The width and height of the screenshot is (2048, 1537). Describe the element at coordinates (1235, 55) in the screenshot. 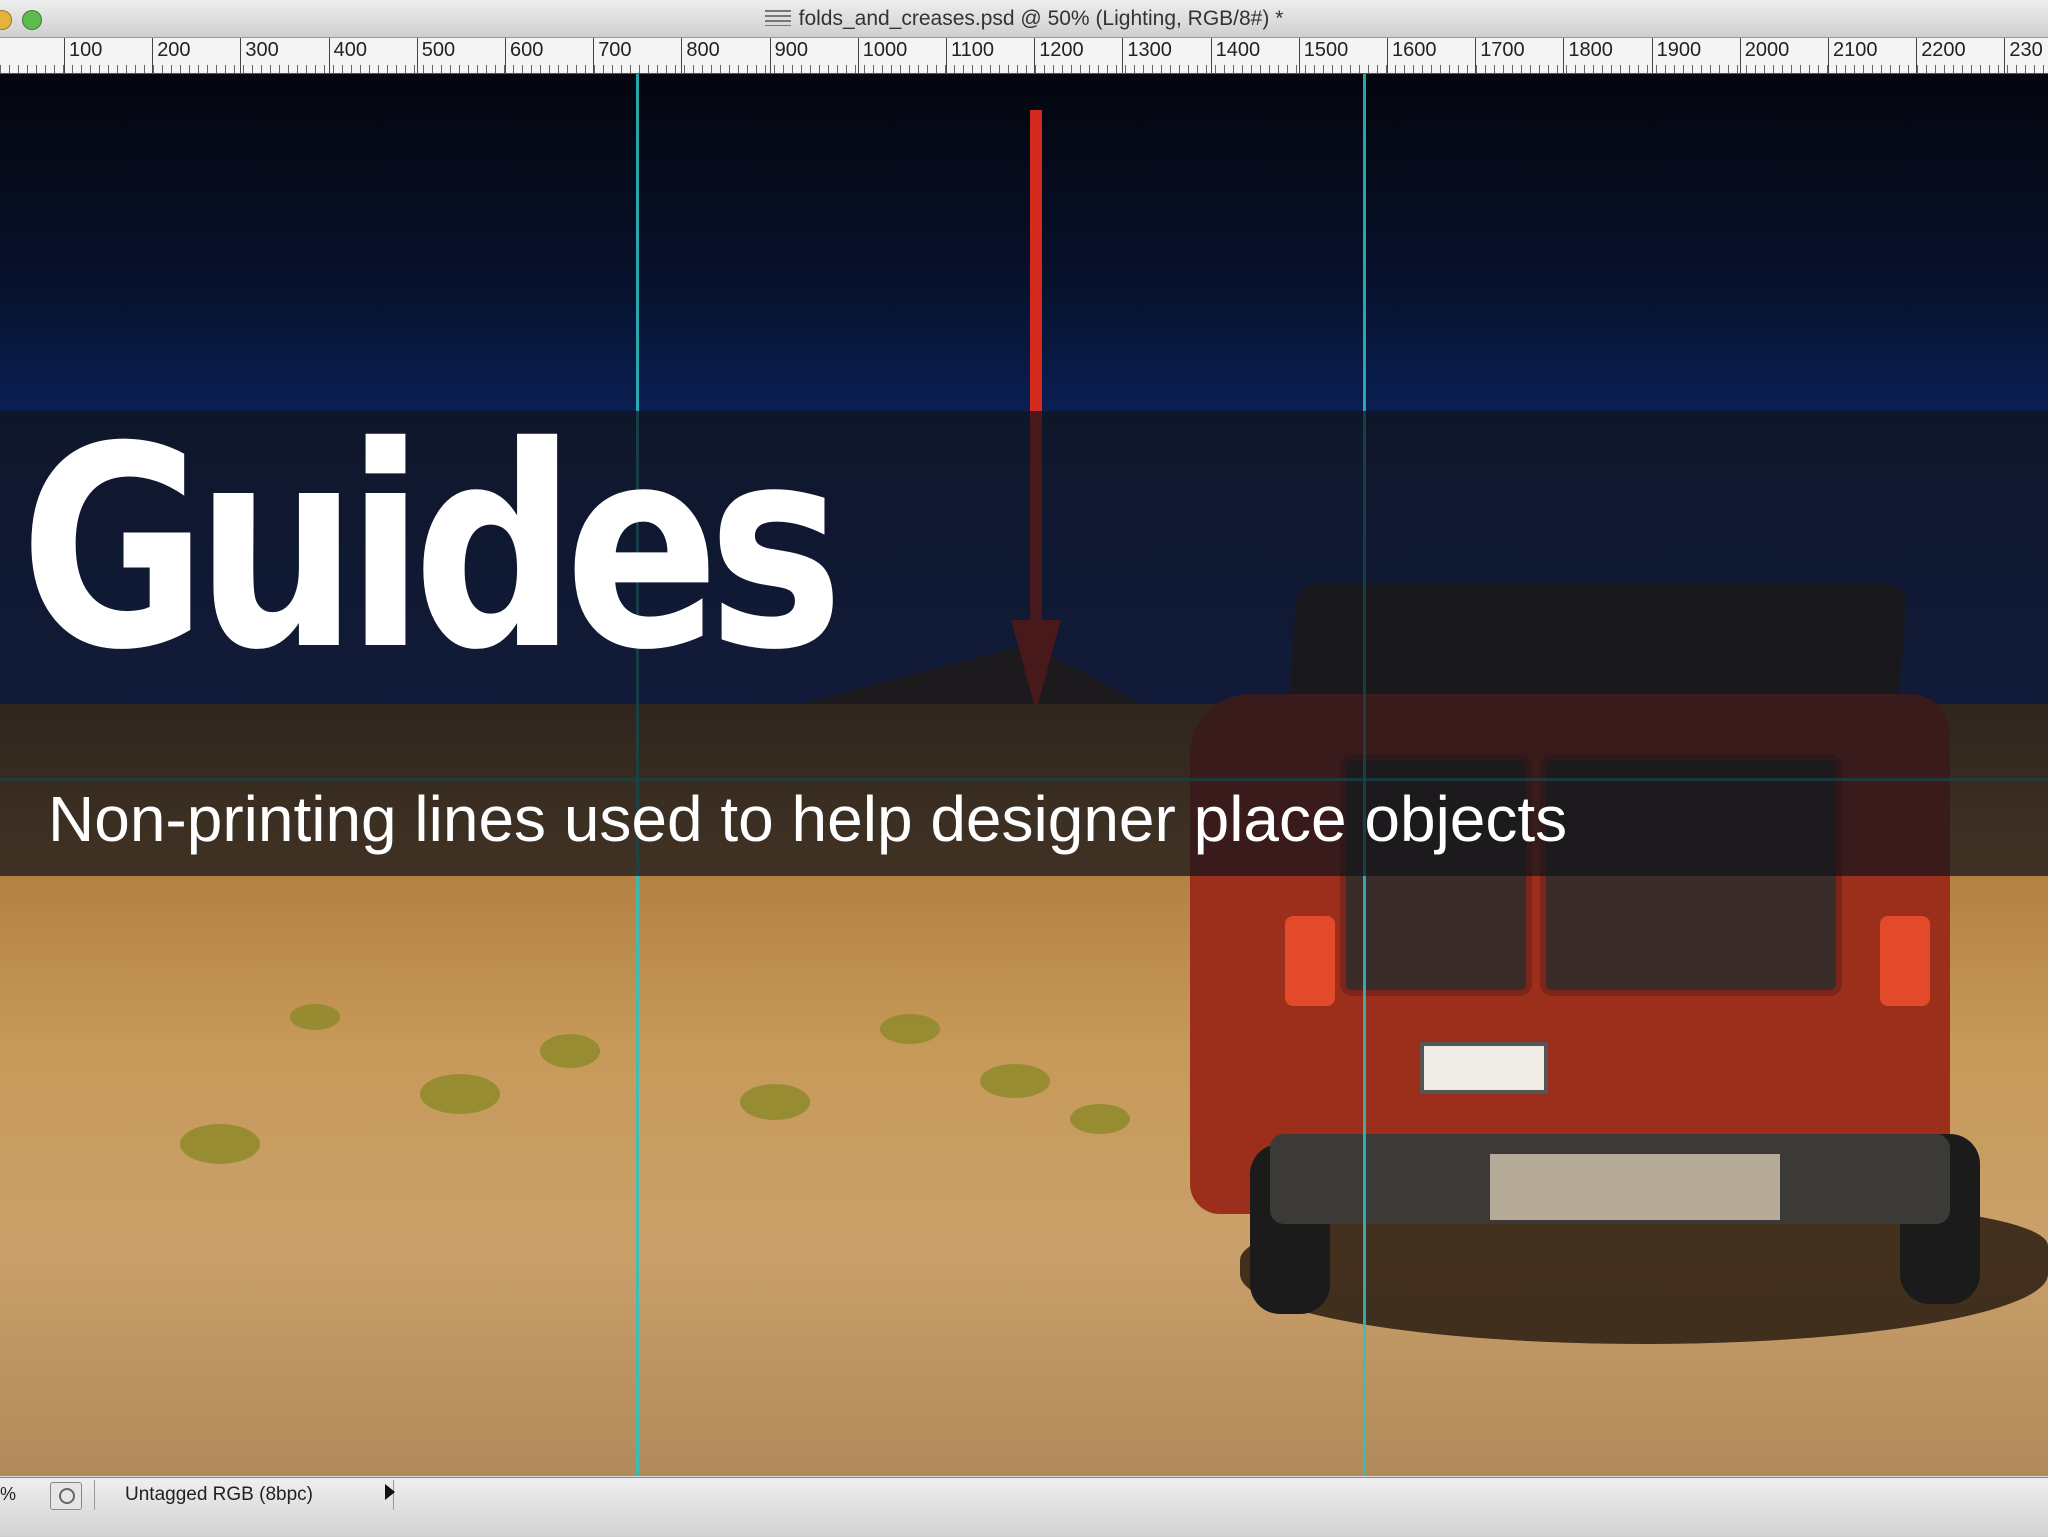

I see `ruler-tick-label: 1400` at that location.